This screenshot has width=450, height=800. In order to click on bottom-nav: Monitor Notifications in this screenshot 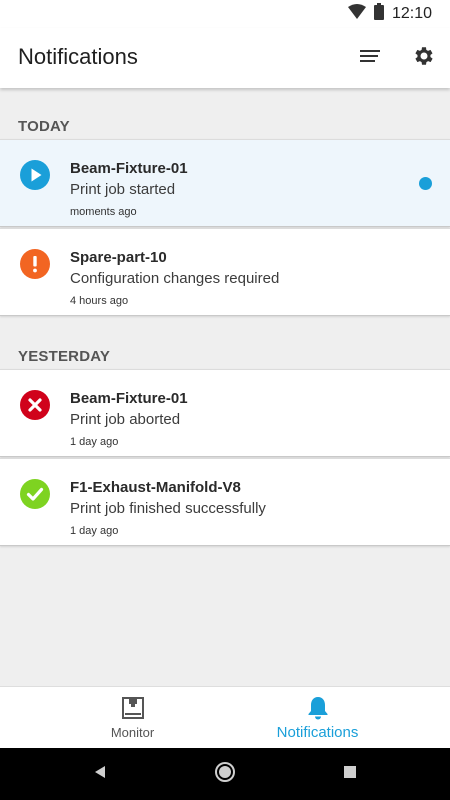, I will do `click(225, 717)`.